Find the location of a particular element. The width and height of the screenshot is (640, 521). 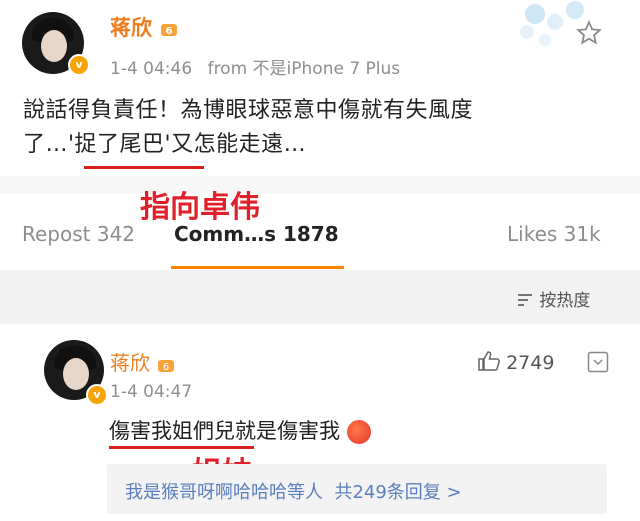

post-meta: 1-4 04:46 from 不是iPhone 7 Plus is located at coordinates (255, 66).